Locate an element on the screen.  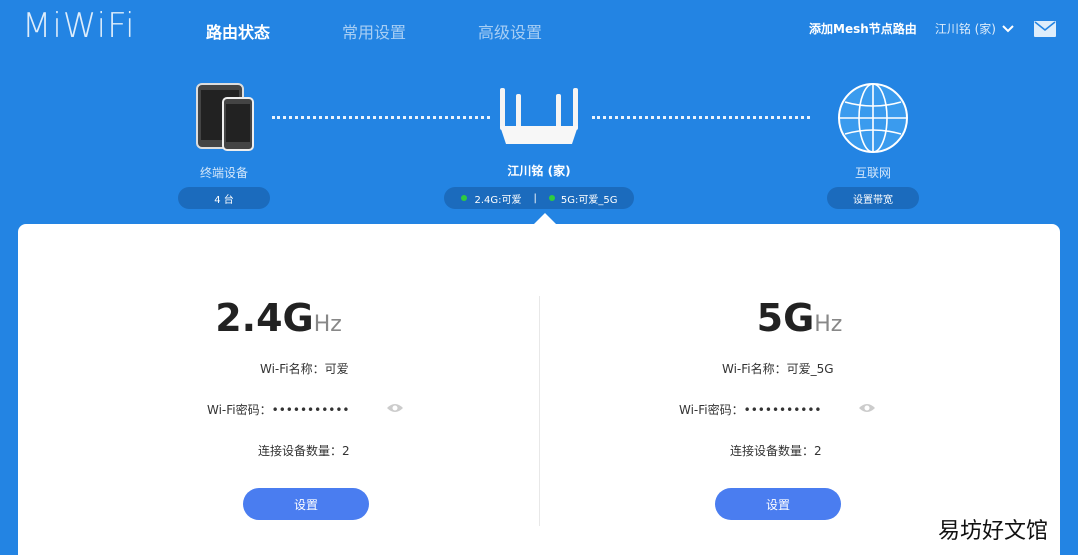
chevron-down-icon is located at coordinates (1008, 28).